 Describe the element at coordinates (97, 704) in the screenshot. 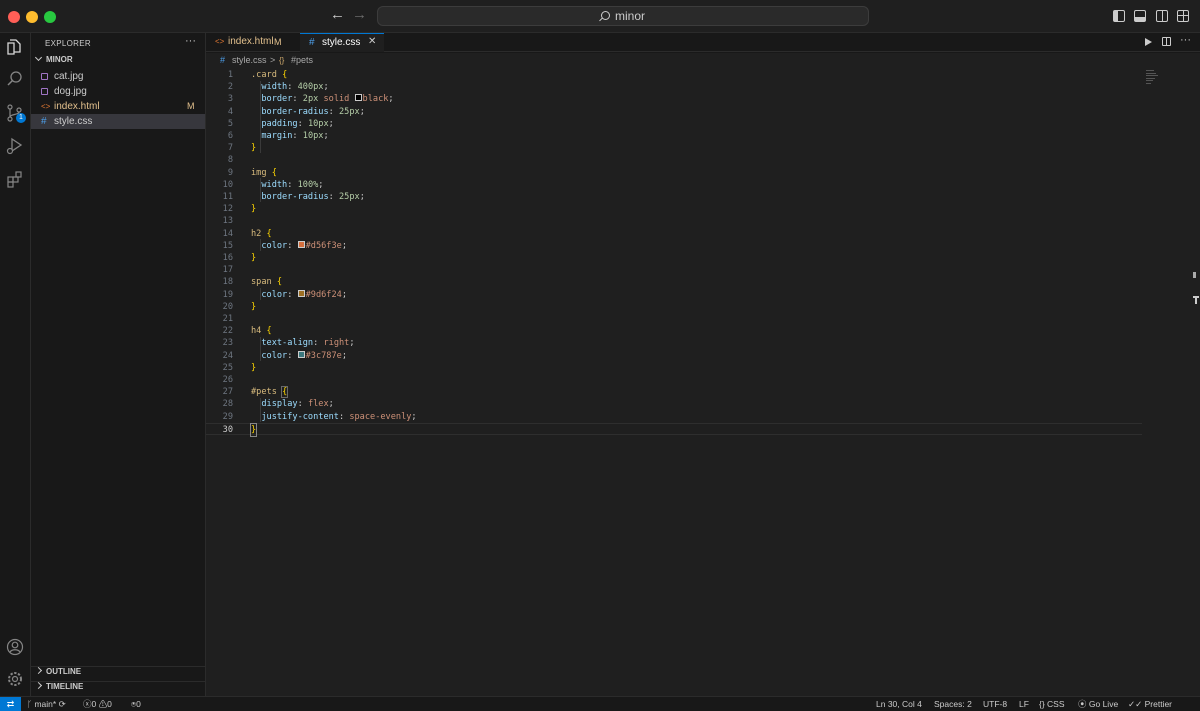

I see `problems-status: ⓧ0 ⚠0` at that location.